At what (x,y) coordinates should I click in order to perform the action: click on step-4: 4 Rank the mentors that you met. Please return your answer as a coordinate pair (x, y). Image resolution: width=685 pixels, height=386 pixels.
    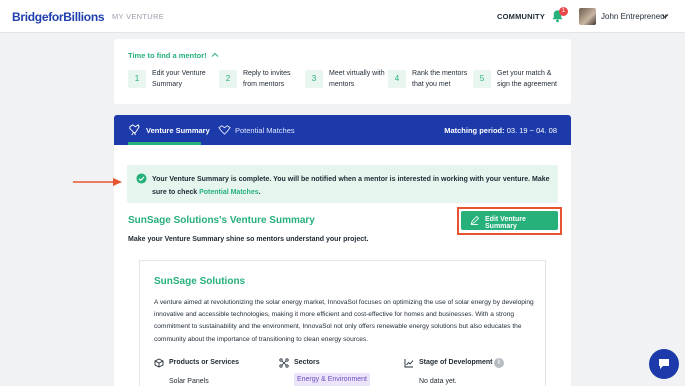
    Looking at the image, I should click on (430, 80).